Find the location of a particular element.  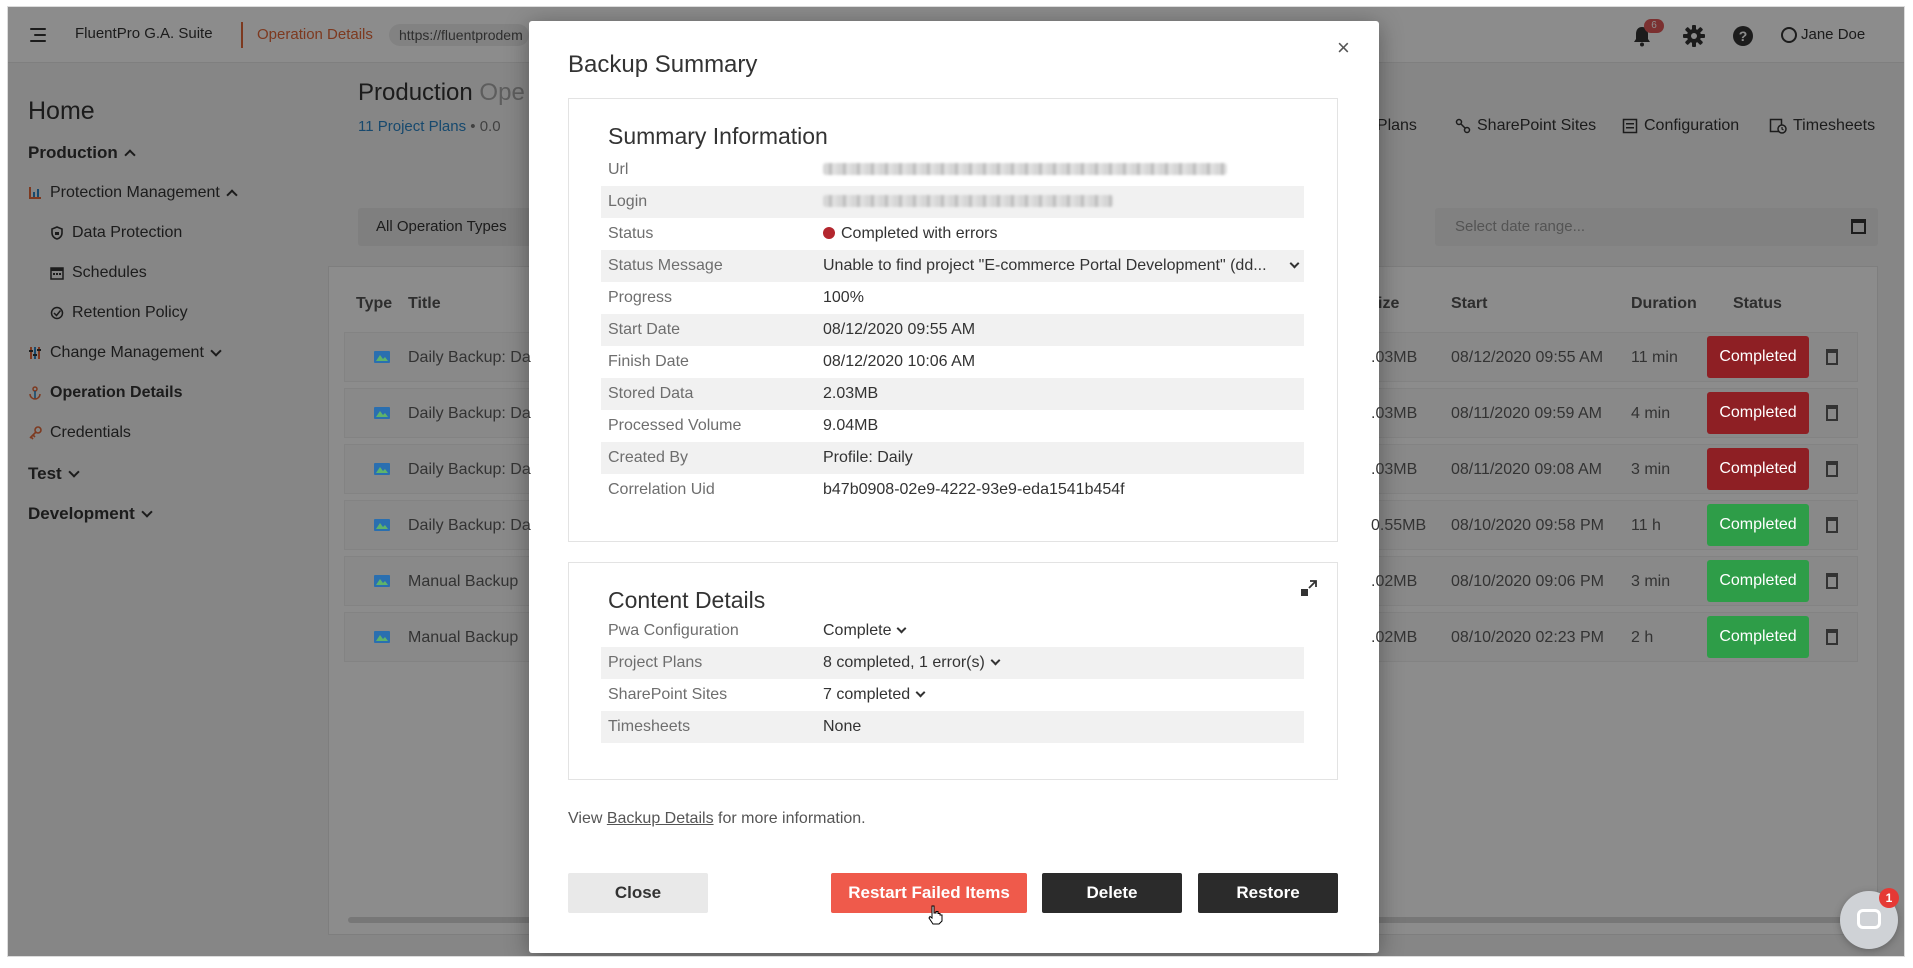

field-value: 08/12/2020 09:55 AM is located at coordinates (899, 329).